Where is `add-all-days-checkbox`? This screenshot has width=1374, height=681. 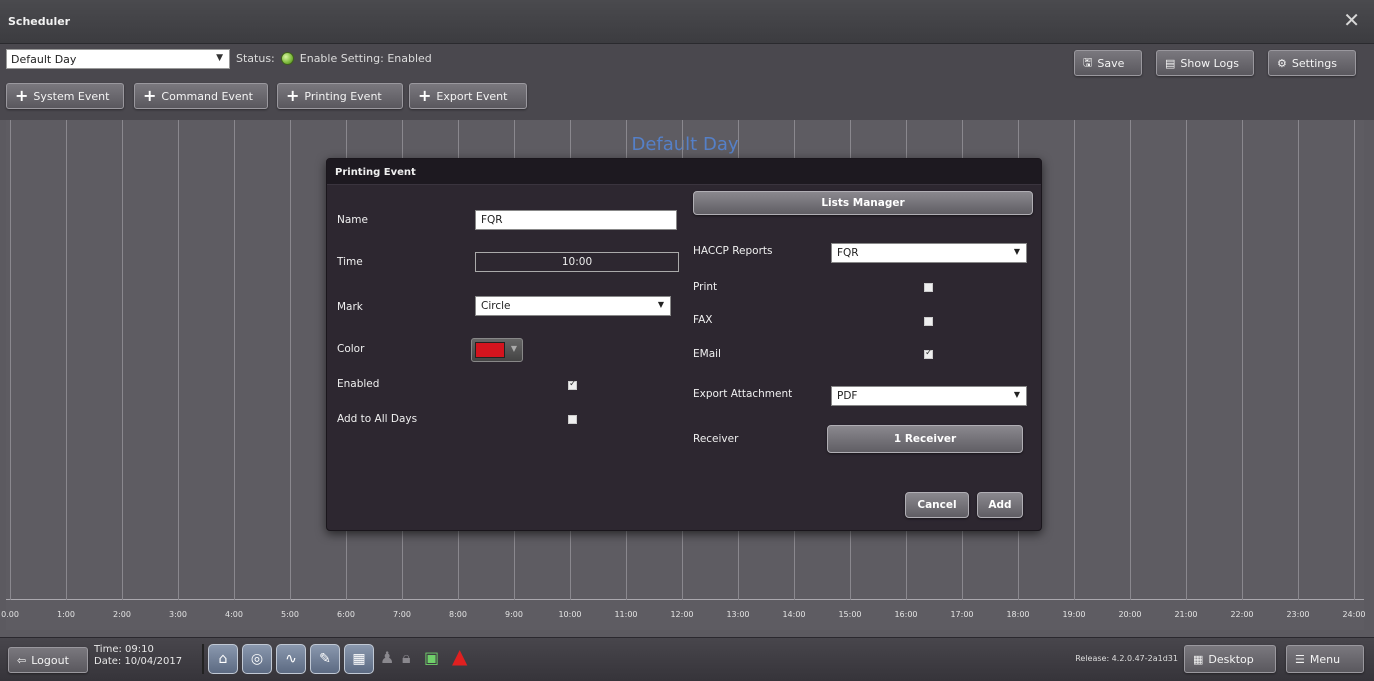
add-all-days-checkbox is located at coordinates (572, 419).